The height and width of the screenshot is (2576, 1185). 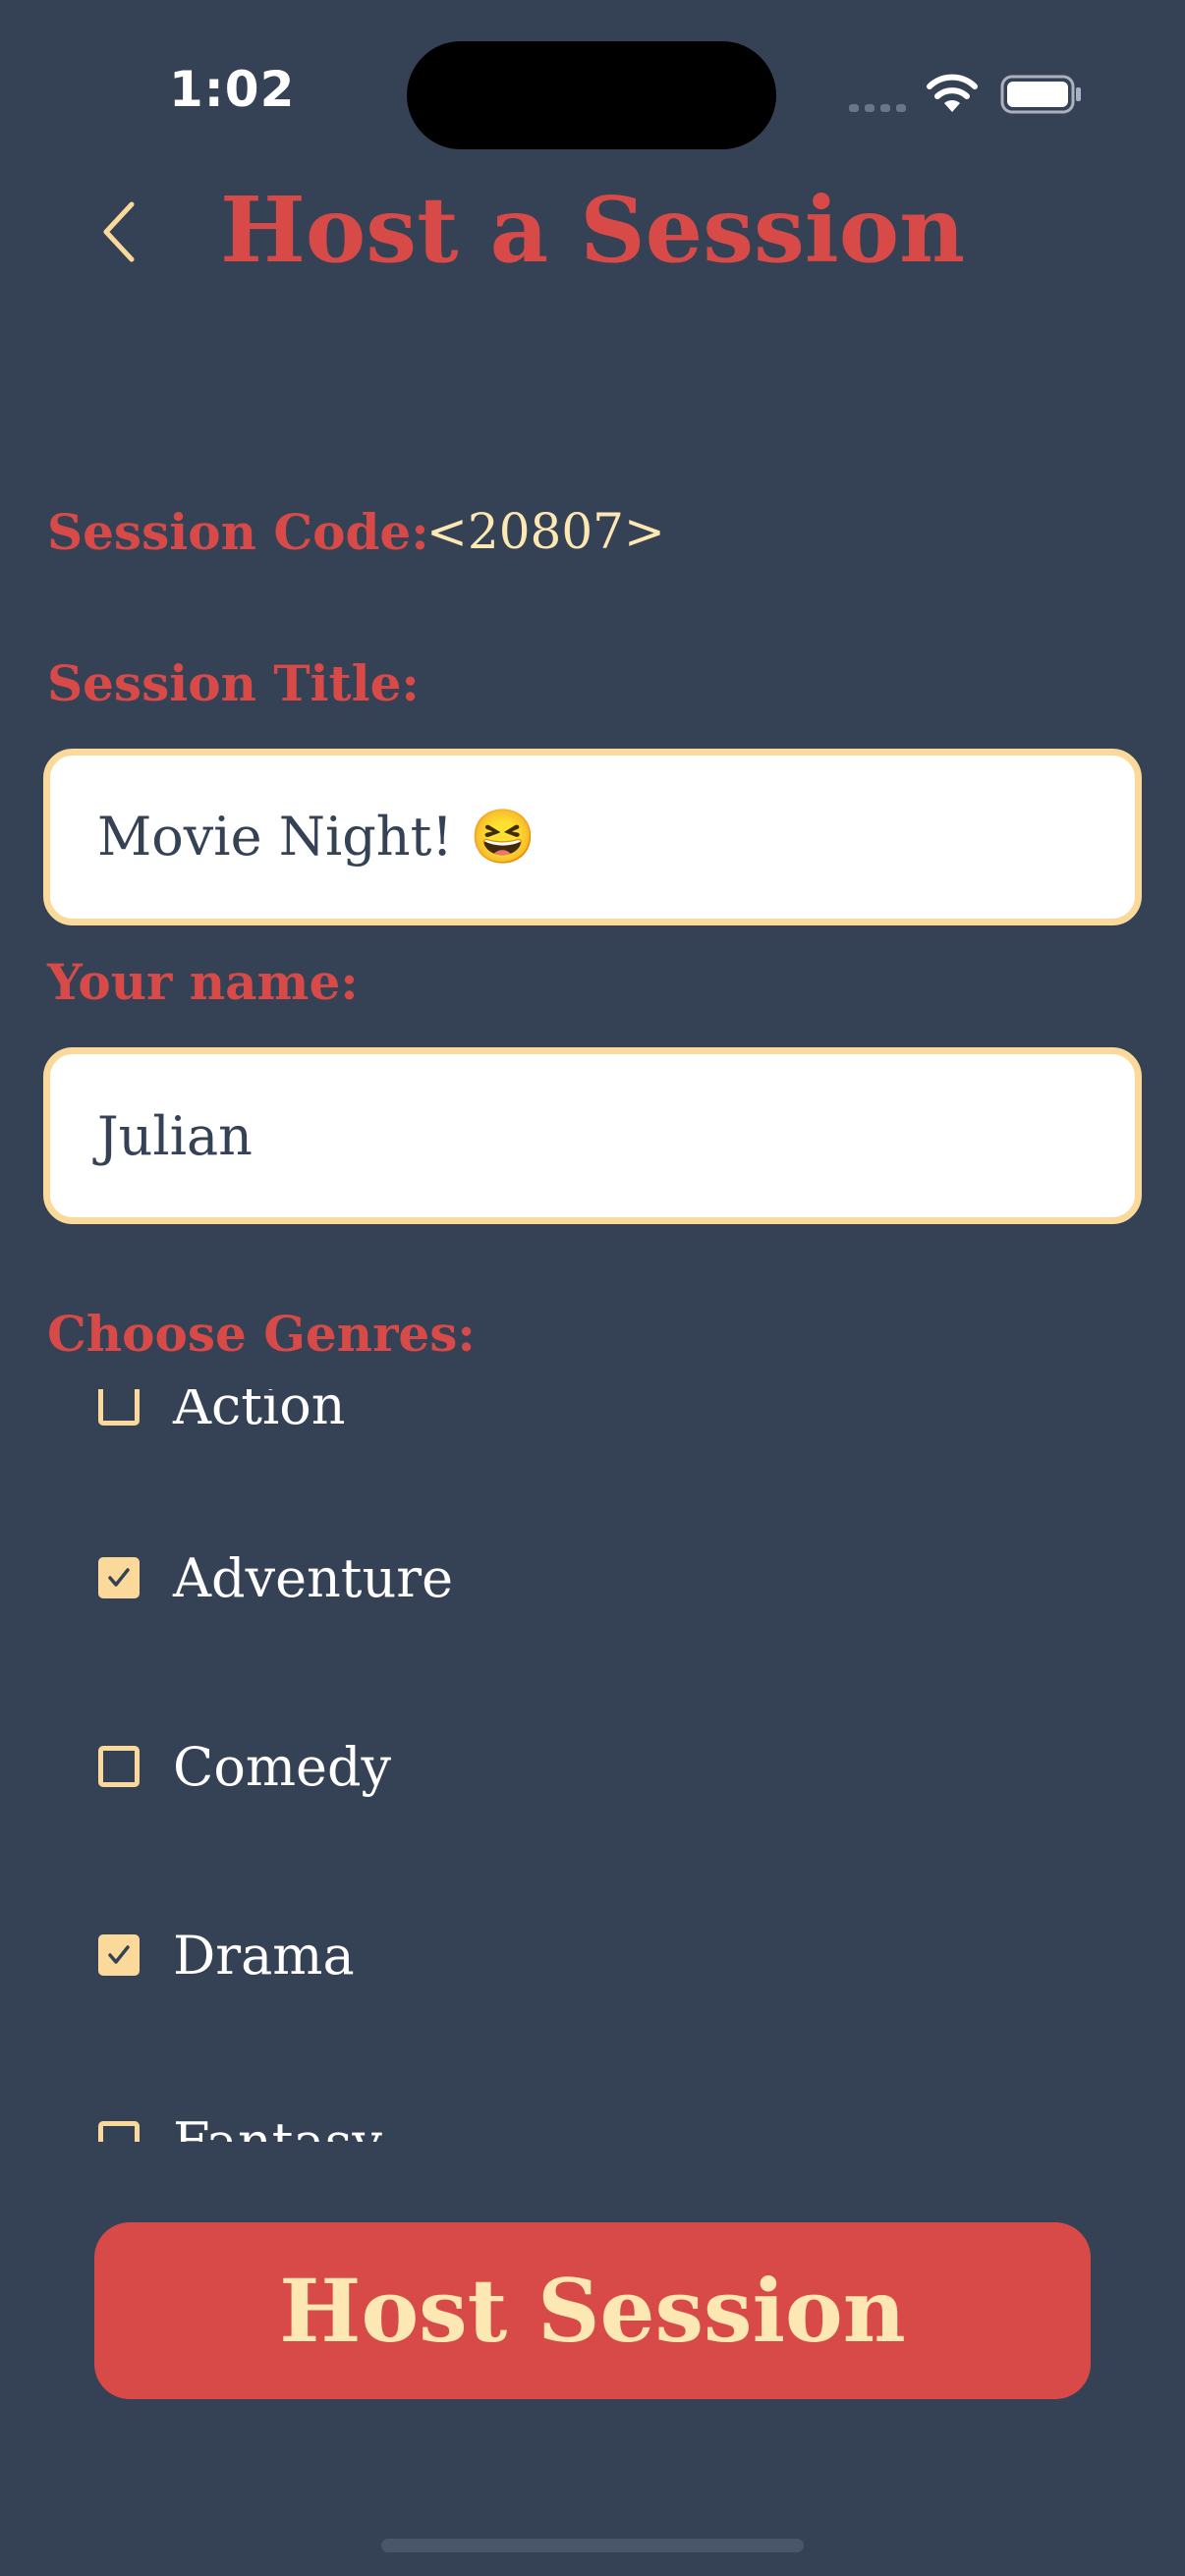 I want to click on genre-item-fantasy: Fantasy, so click(x=240, y=2122).